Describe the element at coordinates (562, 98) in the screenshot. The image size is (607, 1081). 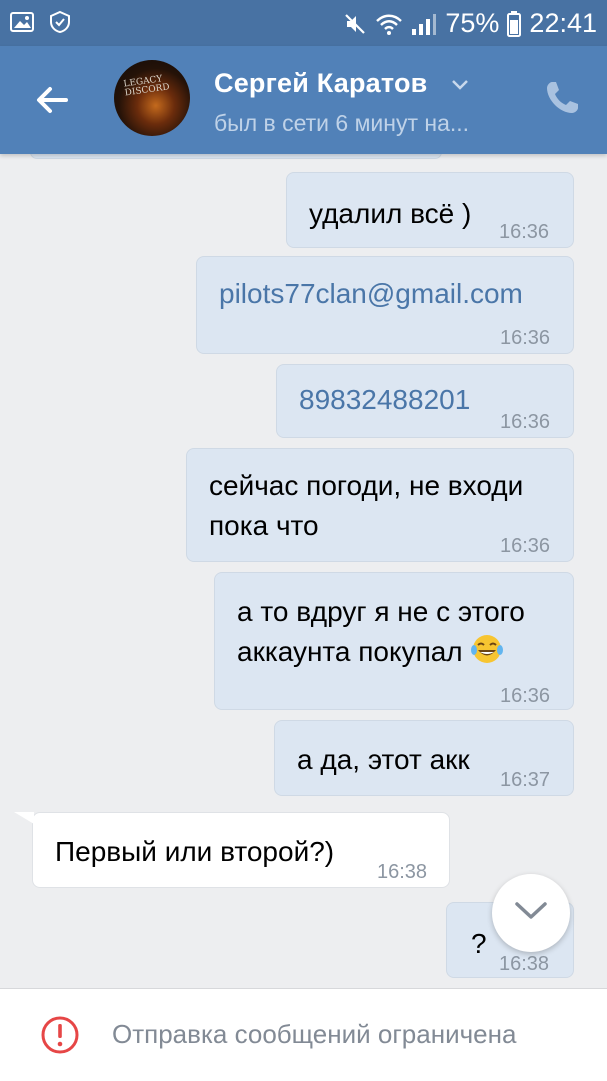
I see `phone-icon` at that location.